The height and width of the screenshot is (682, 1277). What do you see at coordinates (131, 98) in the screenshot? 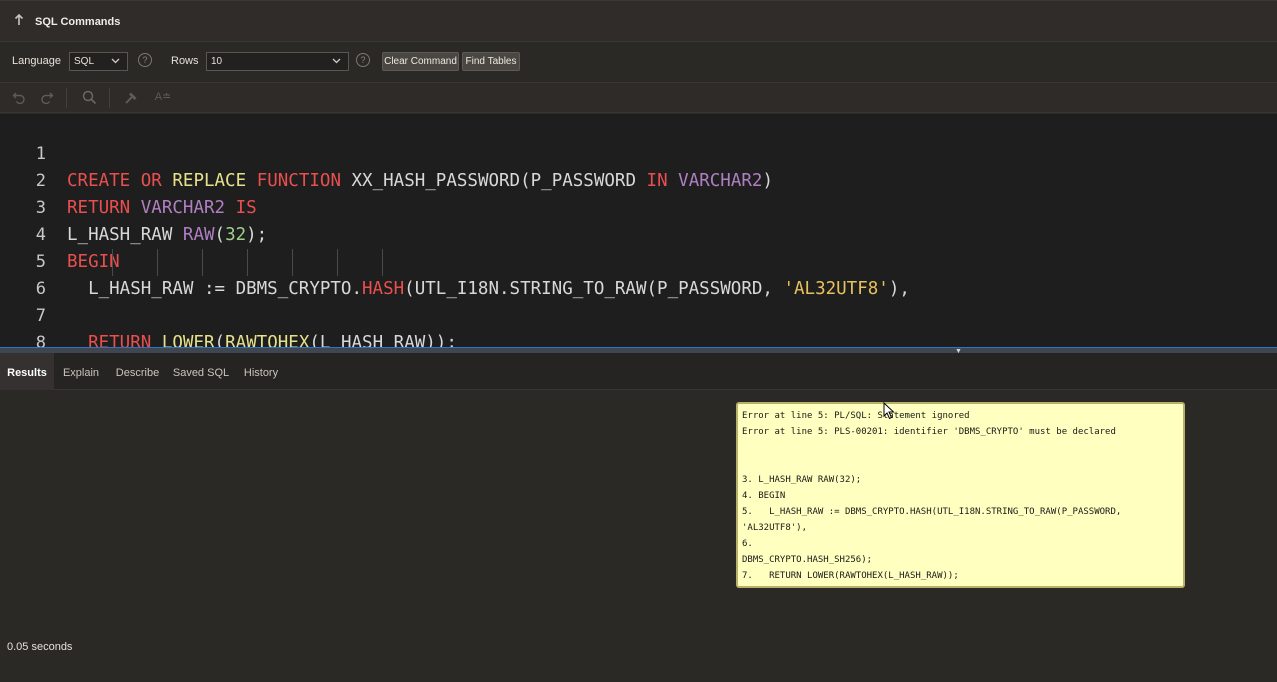
I see `hammer-icon` at bounding box center [131, 98].